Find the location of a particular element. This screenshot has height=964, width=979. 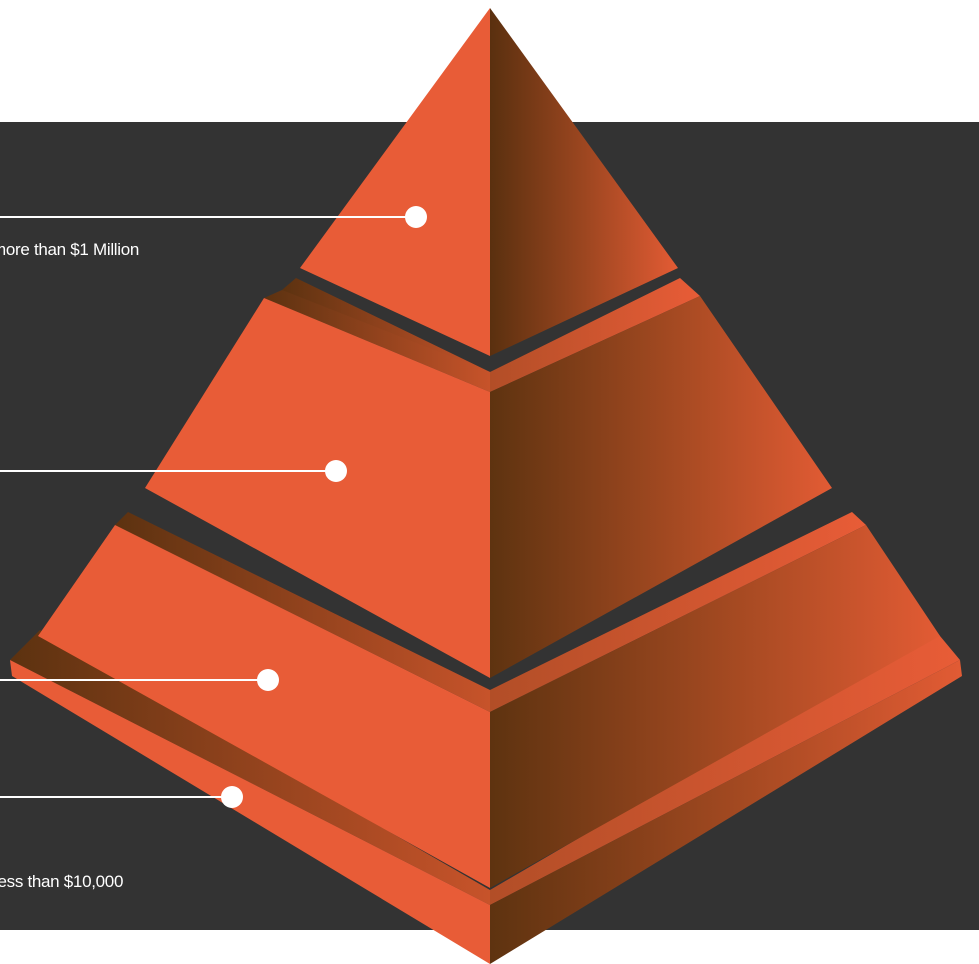

tier-1-label: more than $1 Million is located at coordinates (70, 249).